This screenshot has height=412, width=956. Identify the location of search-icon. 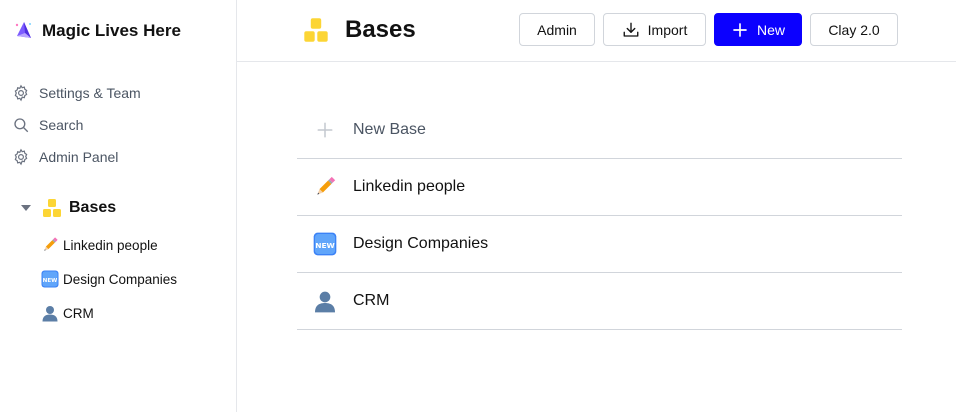
(21, 125).